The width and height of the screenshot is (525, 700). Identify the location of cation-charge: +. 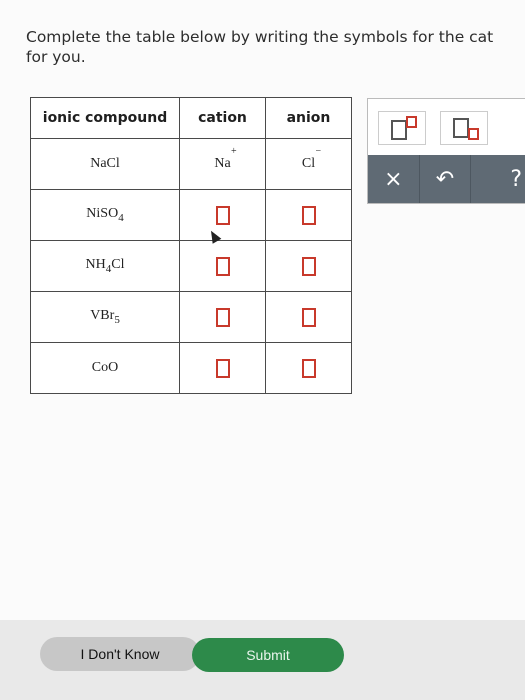
(234, 151).